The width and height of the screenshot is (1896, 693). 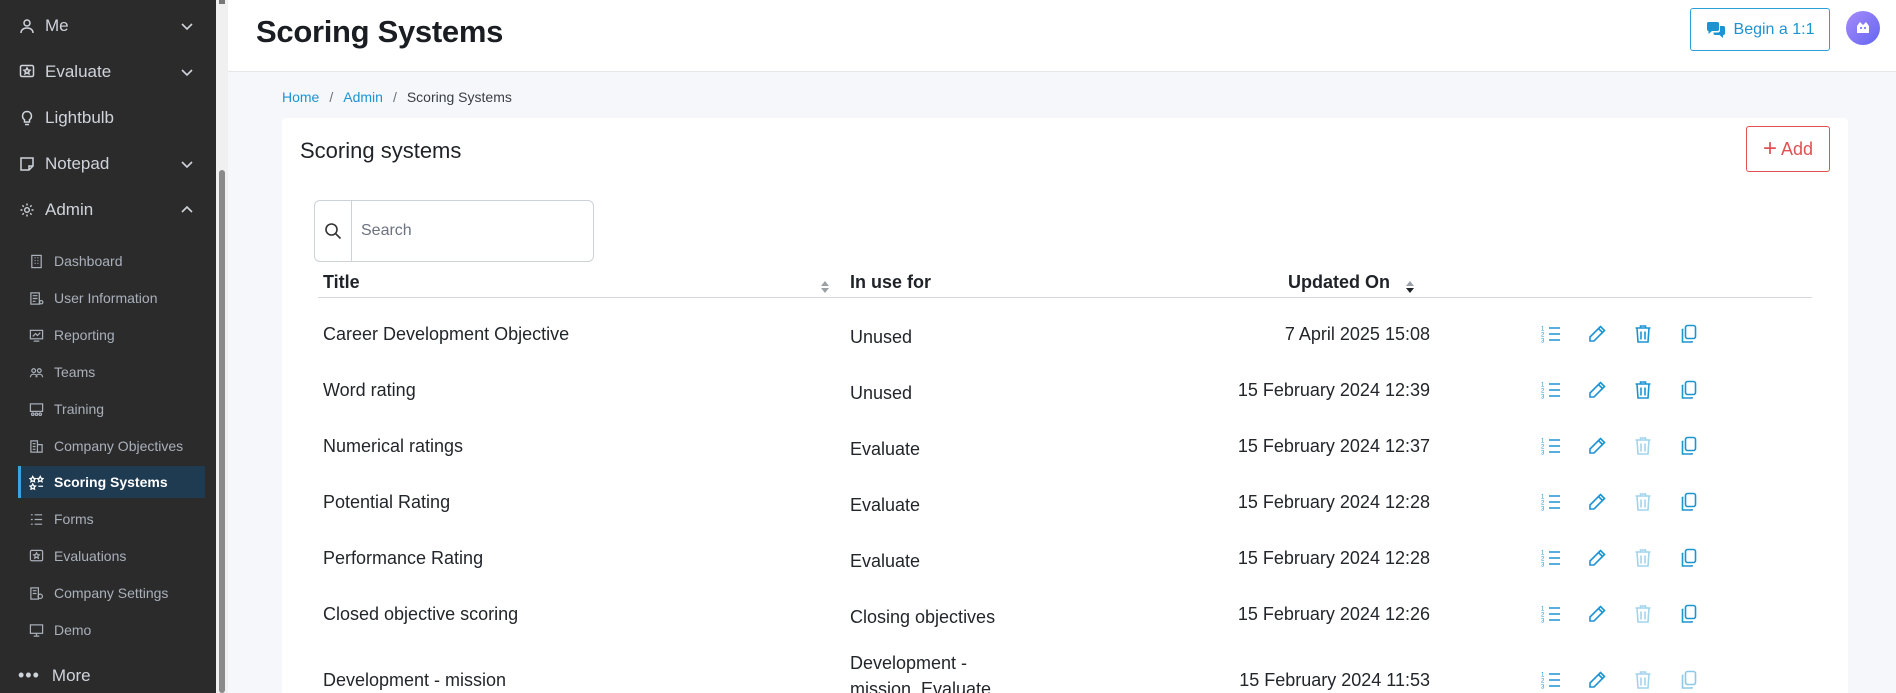 What do you see at coordinates (1357, 334) in the screenshot?
I see `row-updated-on: 7 April 2025 15:08` at bounding box center [1357, 334].